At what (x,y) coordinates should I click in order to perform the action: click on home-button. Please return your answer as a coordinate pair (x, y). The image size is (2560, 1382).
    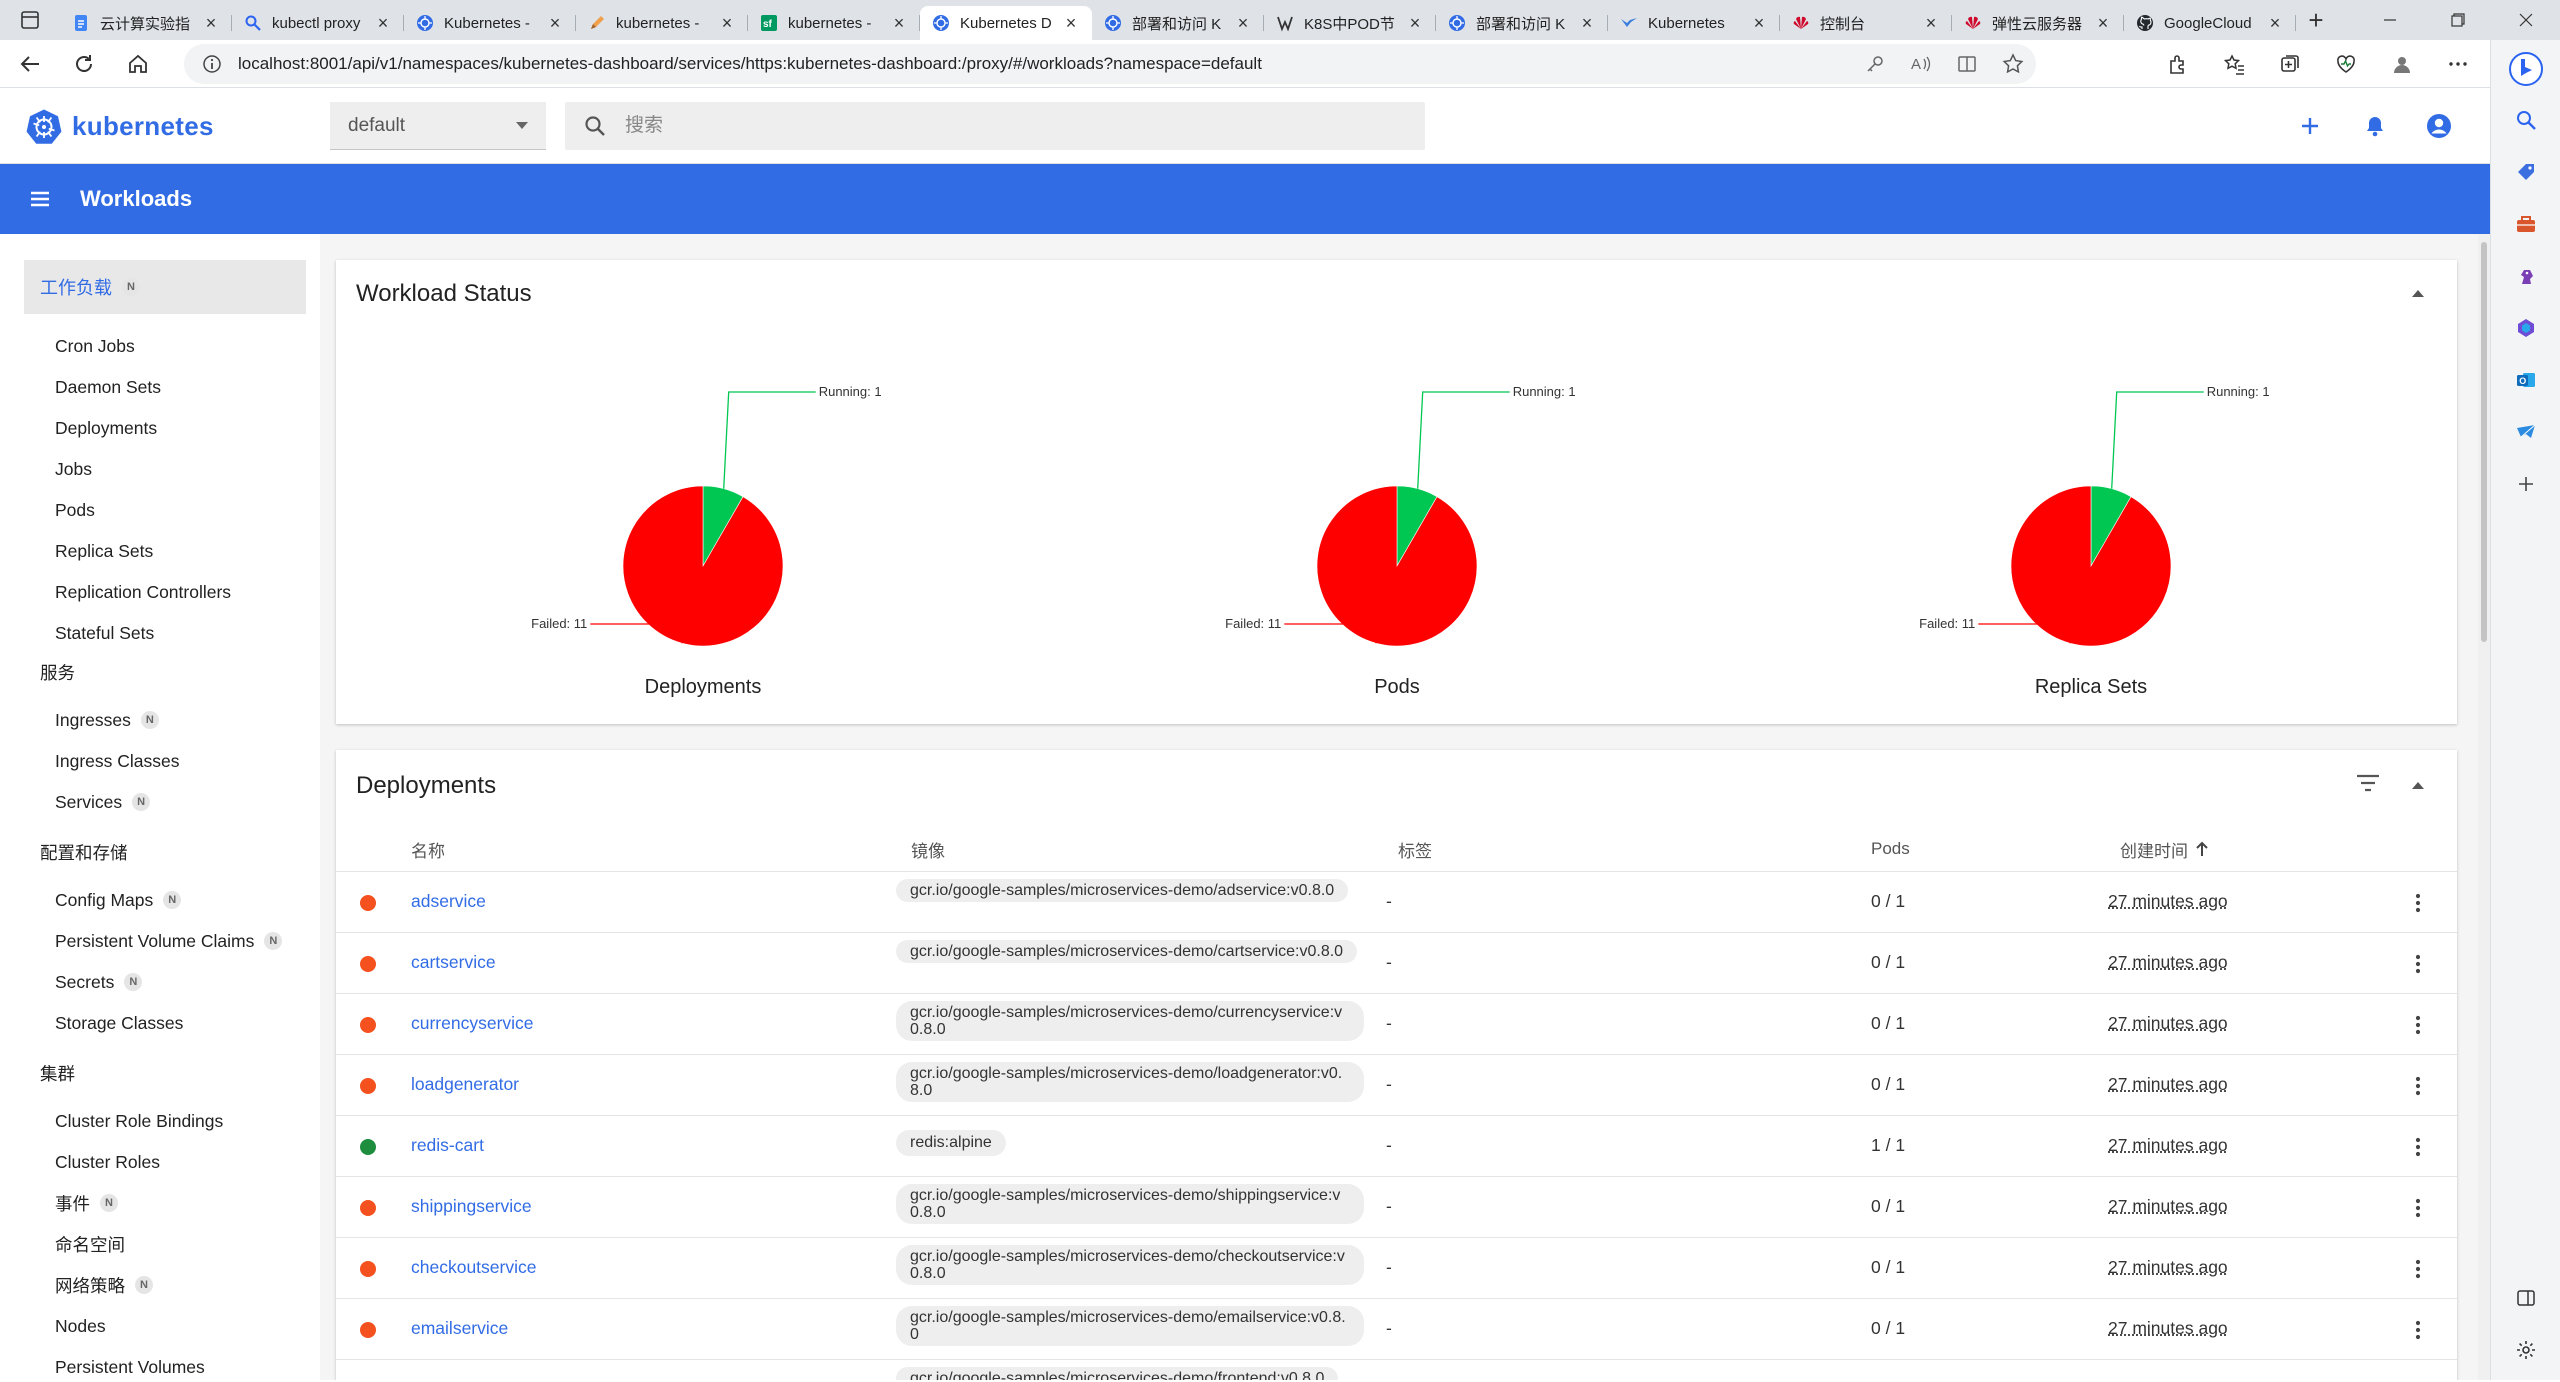
    Looking at the image, I should click on (138, 64).